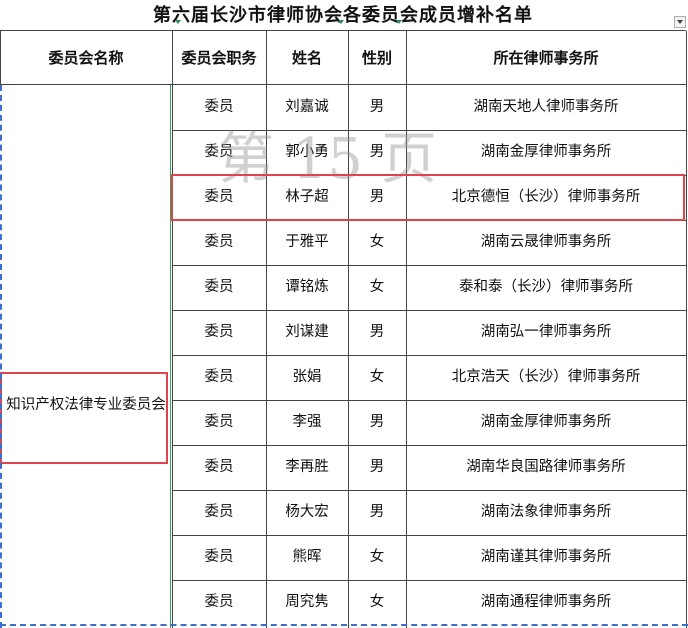 The width and height of the screenshot is (688, 628). What do you see at coordinates (546, 377) in the screenshot?
I see `cell-firm: 北京浩天（长沙）律师事务所` at bounding box center [546, 377].